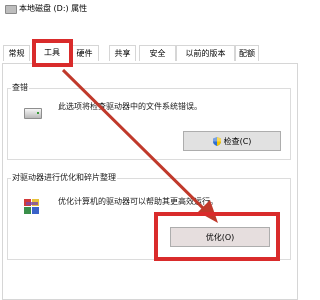  I want to click on tab-general: 常规, so click(16, 53).